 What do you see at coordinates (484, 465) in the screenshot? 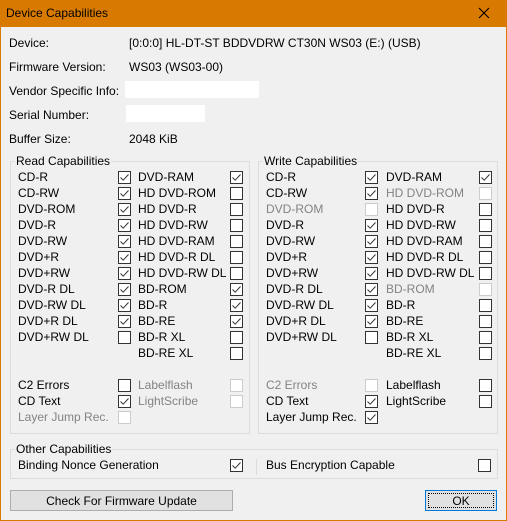
I see `other-bus-encryption-capable-checkbox` at bounding box center [484, 465].